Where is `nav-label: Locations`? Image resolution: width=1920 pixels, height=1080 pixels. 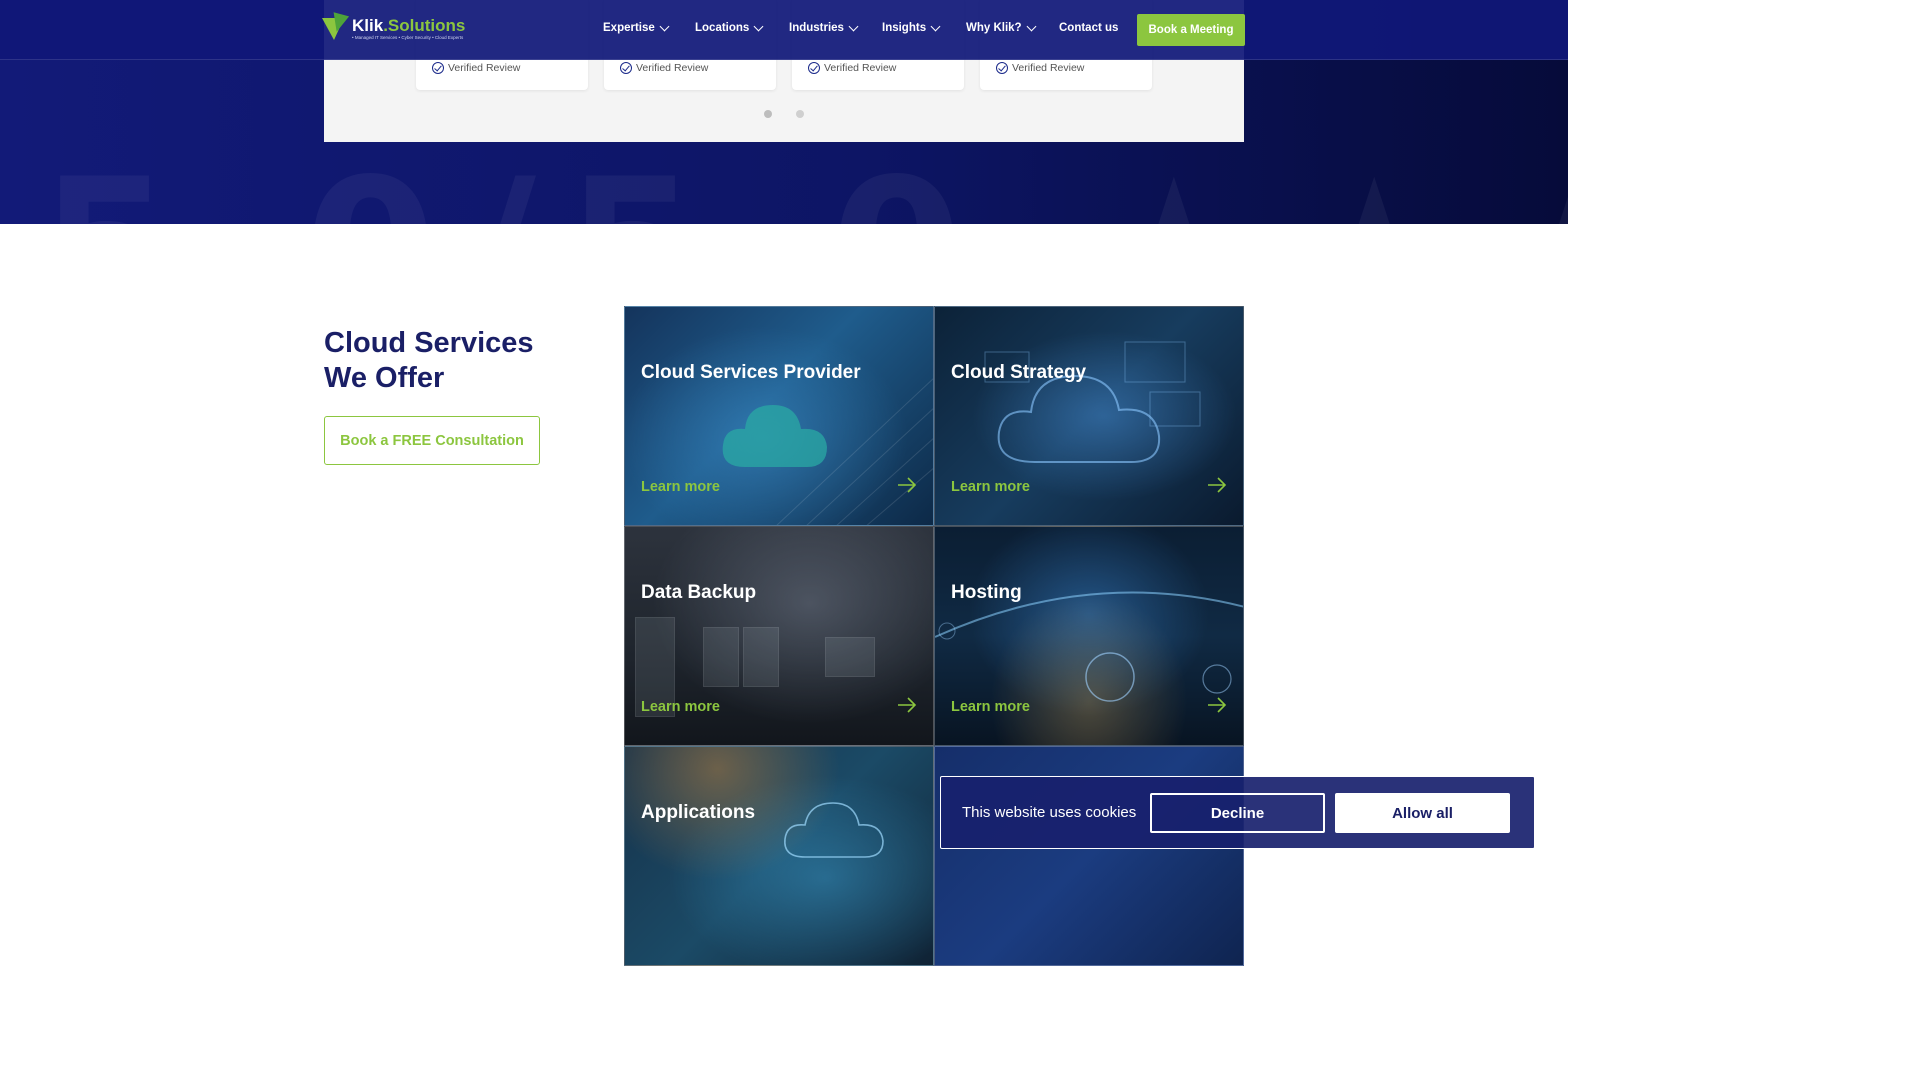
nav-label: Locations is located at coordinates (722, 28).